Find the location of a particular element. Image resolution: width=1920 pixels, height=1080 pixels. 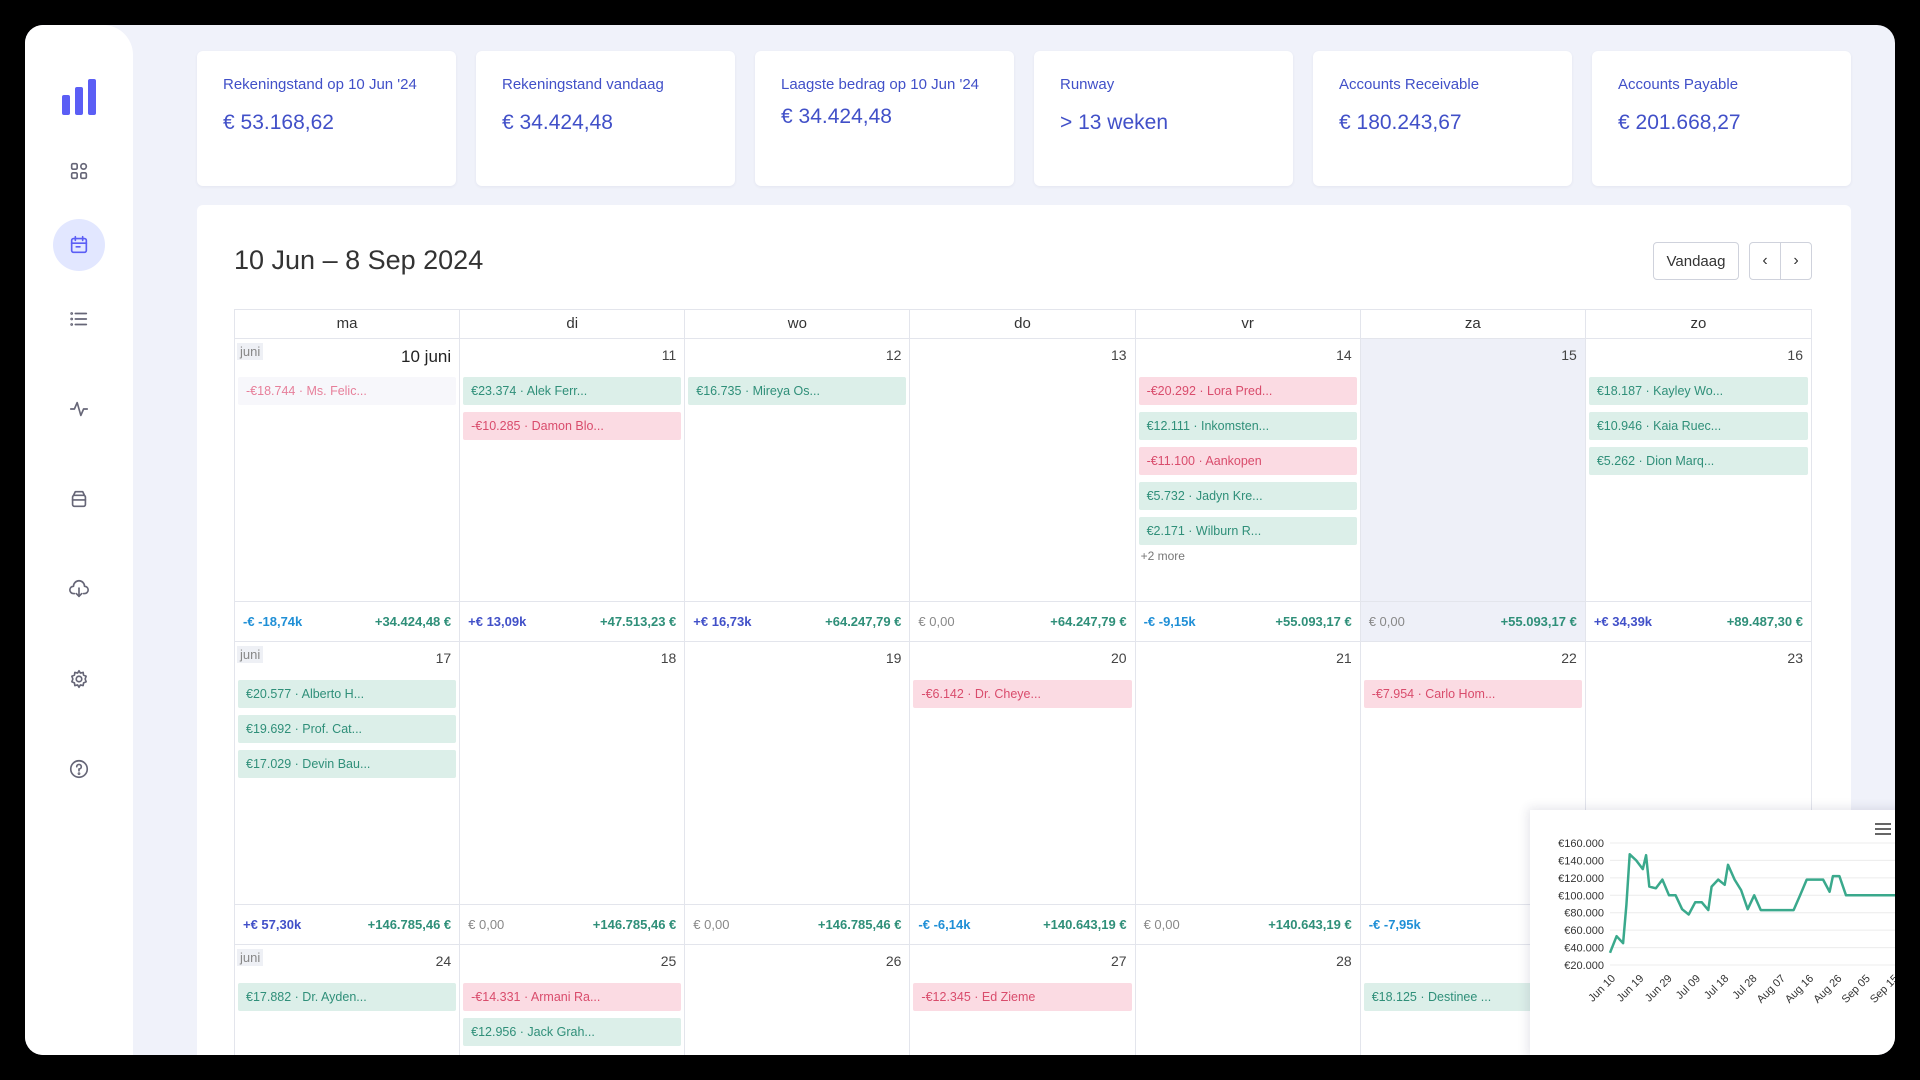

day-cell: 15 € 0,00 +55.093,17 € is located at coordinates (1473, 490).